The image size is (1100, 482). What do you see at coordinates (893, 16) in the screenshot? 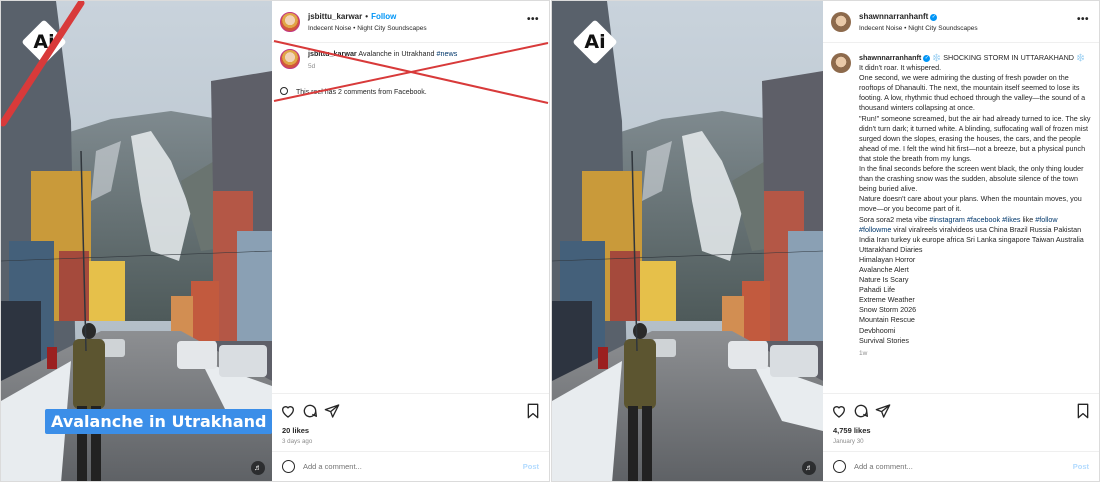
I see `username-link: shawnnarranhanft` at bounding box center [893, 16].